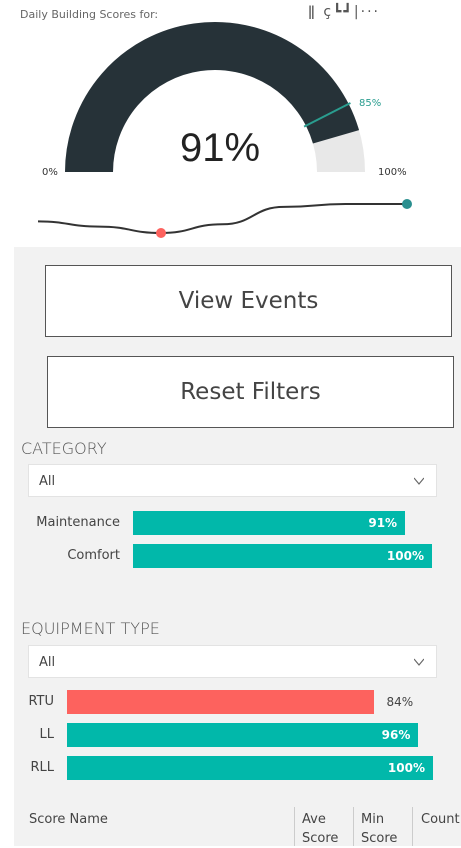 The image size is (461, 848). Describe the element at coordinates (47, 662) in the screenshot. I see `equipment-dropdown-value: All` at that location.